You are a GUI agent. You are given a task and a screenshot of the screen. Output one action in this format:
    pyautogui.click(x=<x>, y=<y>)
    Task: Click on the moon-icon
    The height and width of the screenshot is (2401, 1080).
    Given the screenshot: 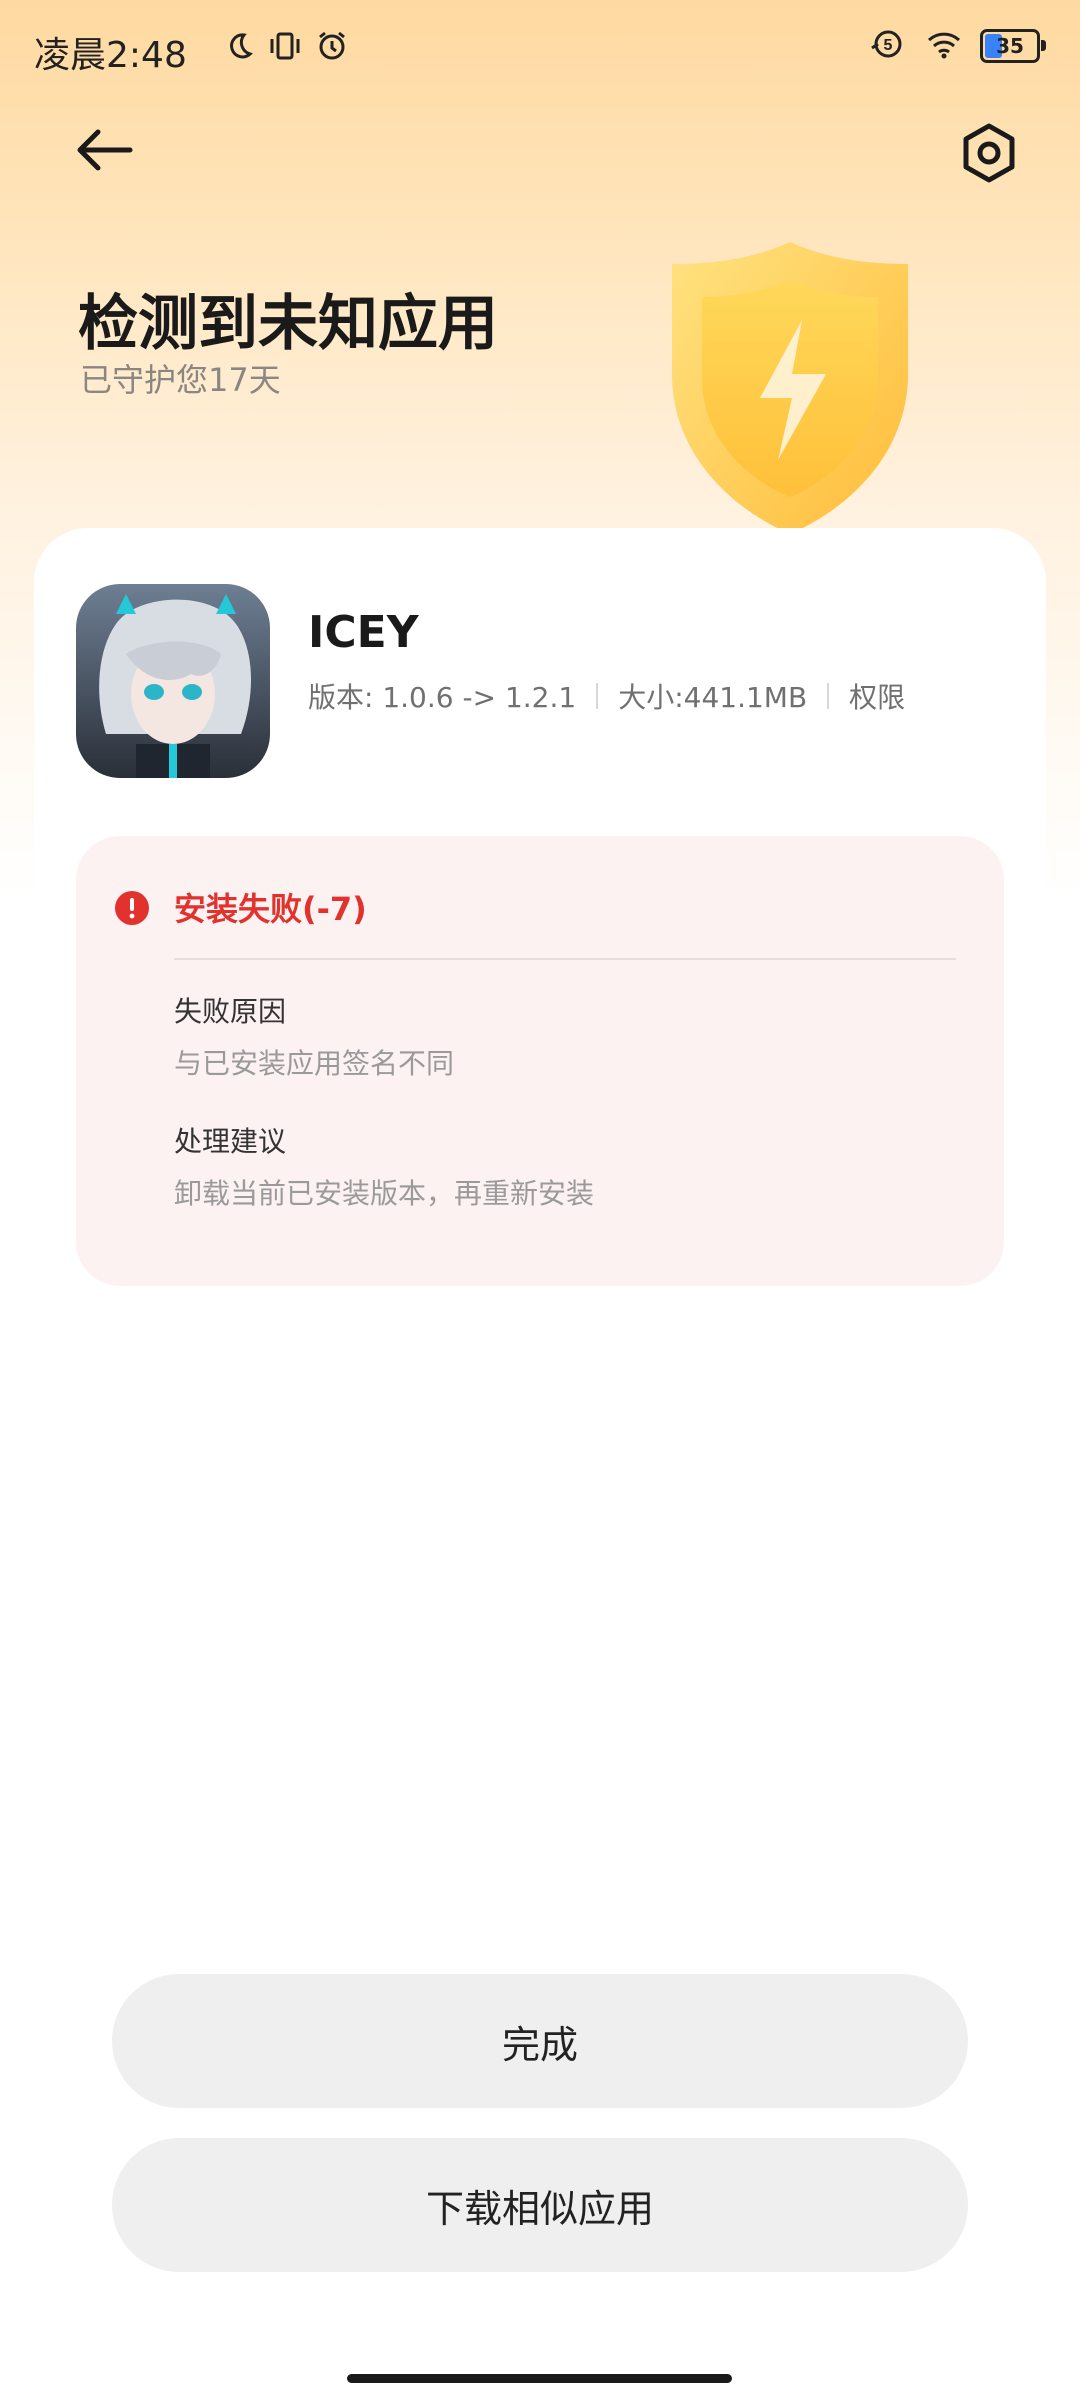 What is the action you would take?
    pyautogui.click(x=239, y=48)
    